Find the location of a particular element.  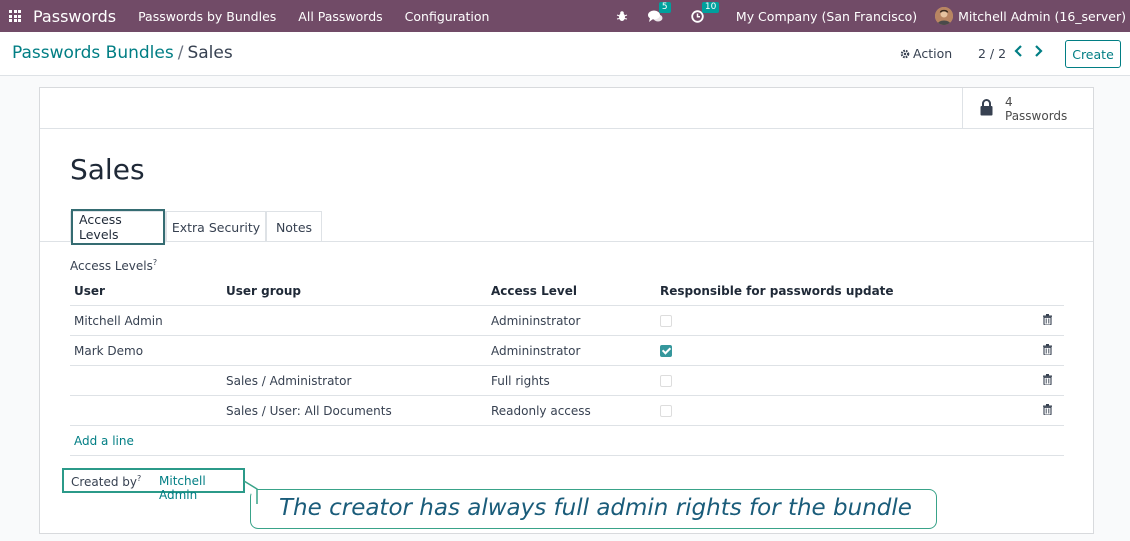

created-by-value: Mitchell Admin is located at coordinates (201, 488).